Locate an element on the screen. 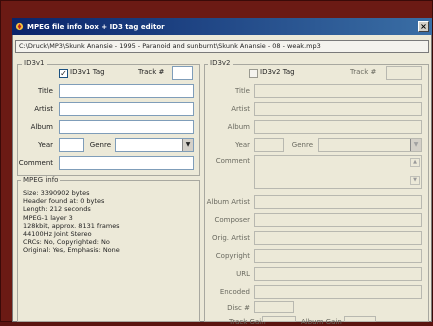 Image resolution: width=433 pixels, height=326 pixels. scroll-down-icon: ▼ is located at coordinates (415, 180).